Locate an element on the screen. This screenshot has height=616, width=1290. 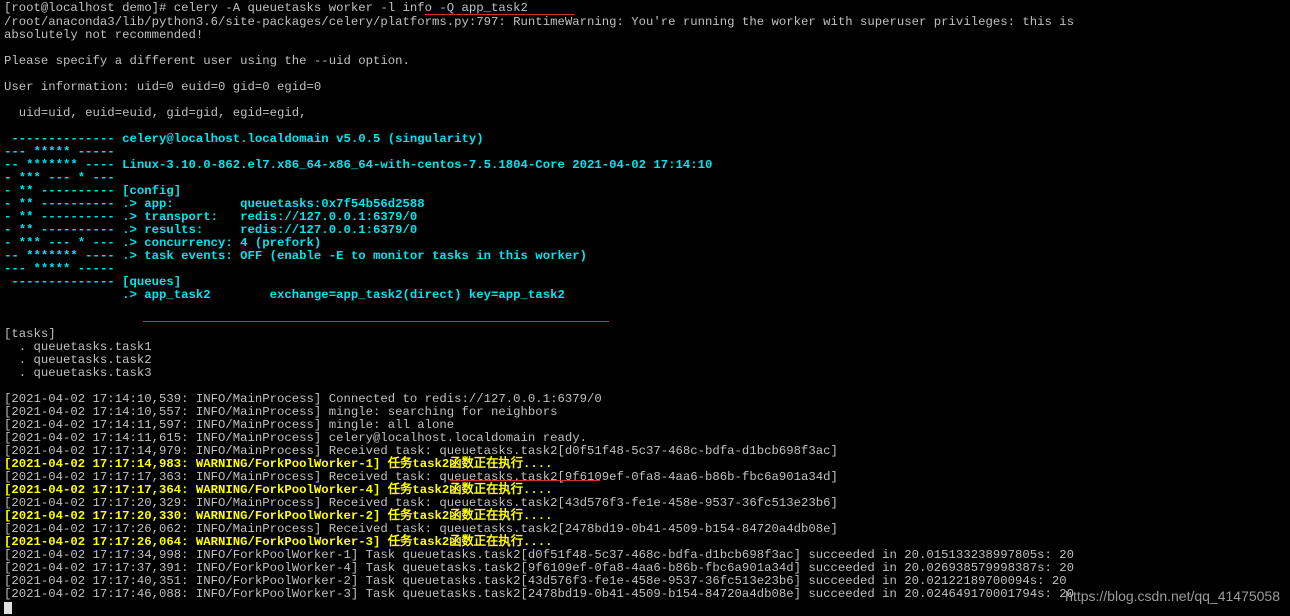
user-info-line: uid=uid, euid=euid, gid=gid, egid=egid, is located at coordinates (155, 113).